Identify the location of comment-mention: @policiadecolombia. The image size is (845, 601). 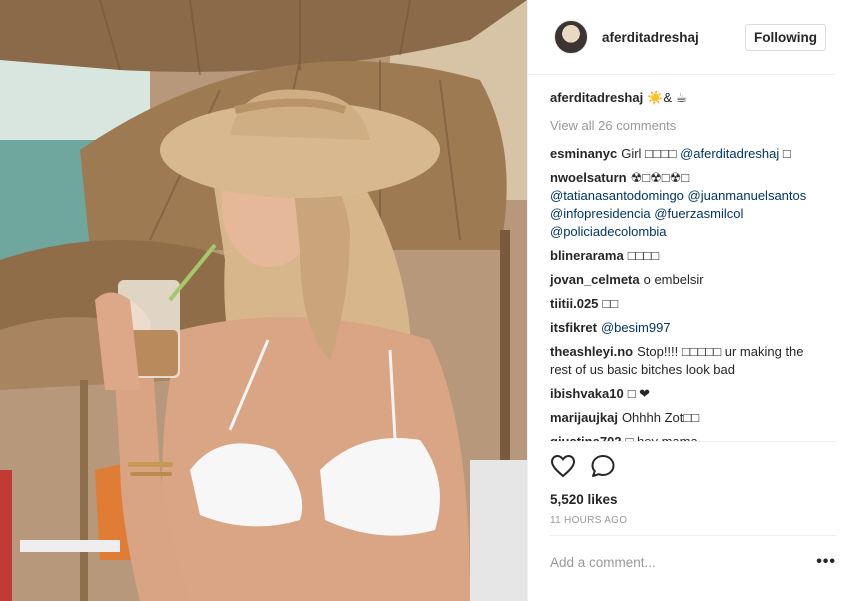
(608, 231).